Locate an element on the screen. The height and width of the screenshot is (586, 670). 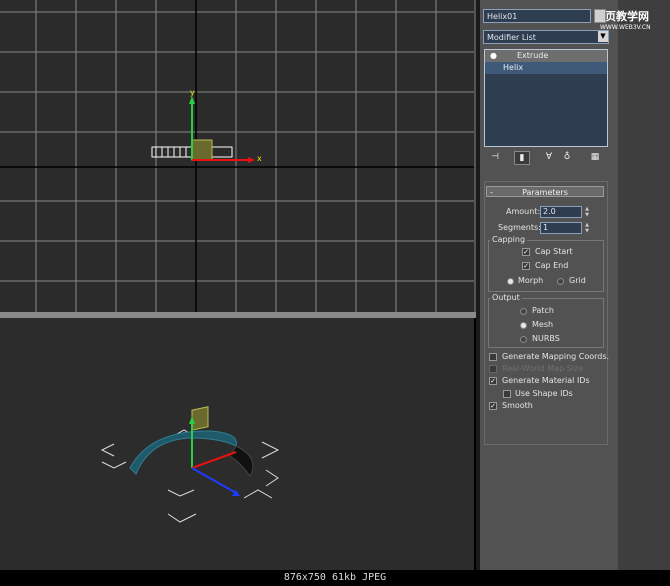
lightbulb-icon: ● is located at coordinates (493, 55).